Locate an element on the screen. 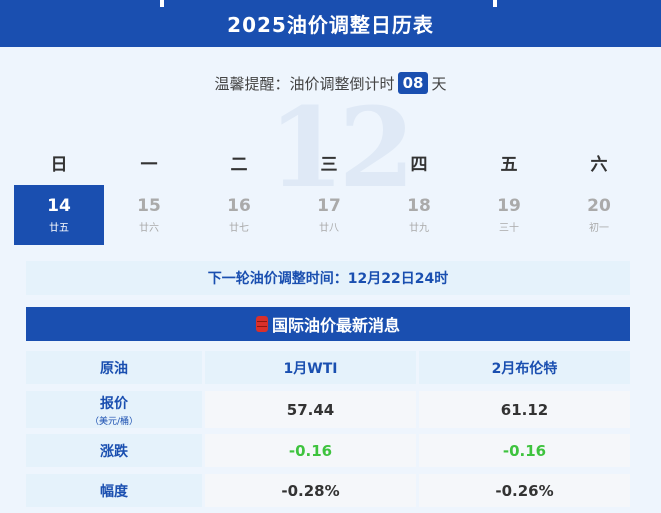  weekday-label: 三 is located at coordinates (329, 165).